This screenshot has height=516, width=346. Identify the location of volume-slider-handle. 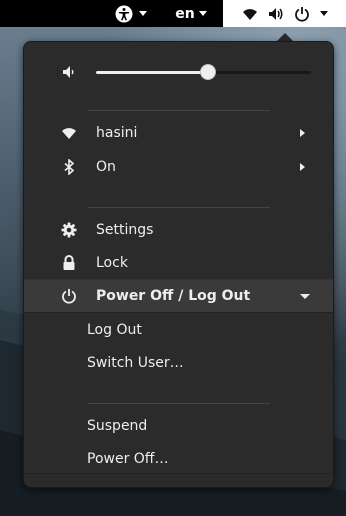
(207, 72).